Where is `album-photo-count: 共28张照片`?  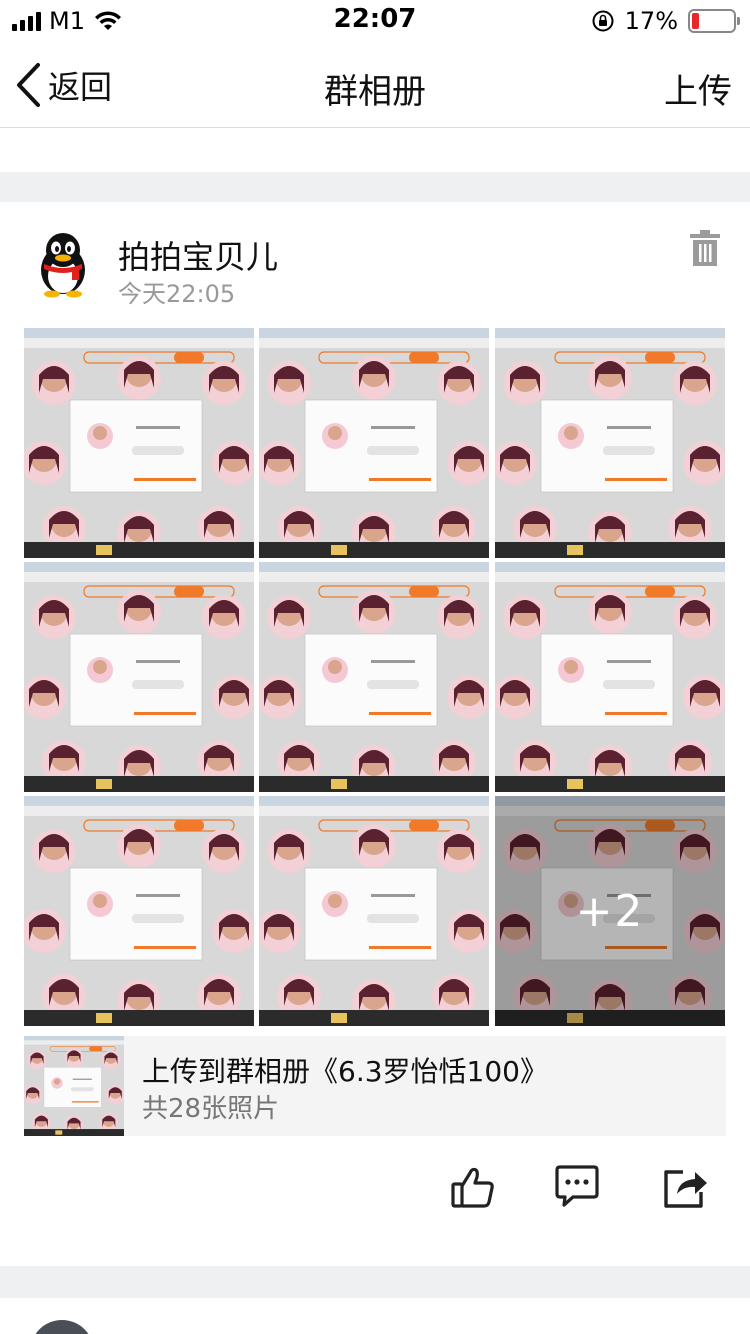
album-photo-count: 共28张照片 is located at coordinates (211, 1109).